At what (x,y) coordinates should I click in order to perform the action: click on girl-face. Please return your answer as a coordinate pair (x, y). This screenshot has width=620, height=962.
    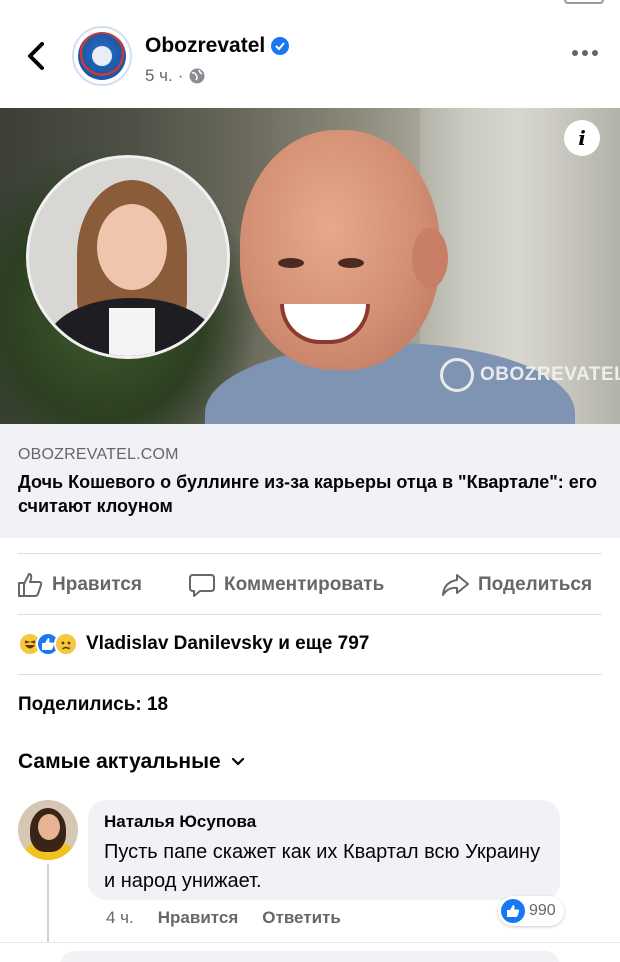
    Looking at the image, I should click on (132, 247).